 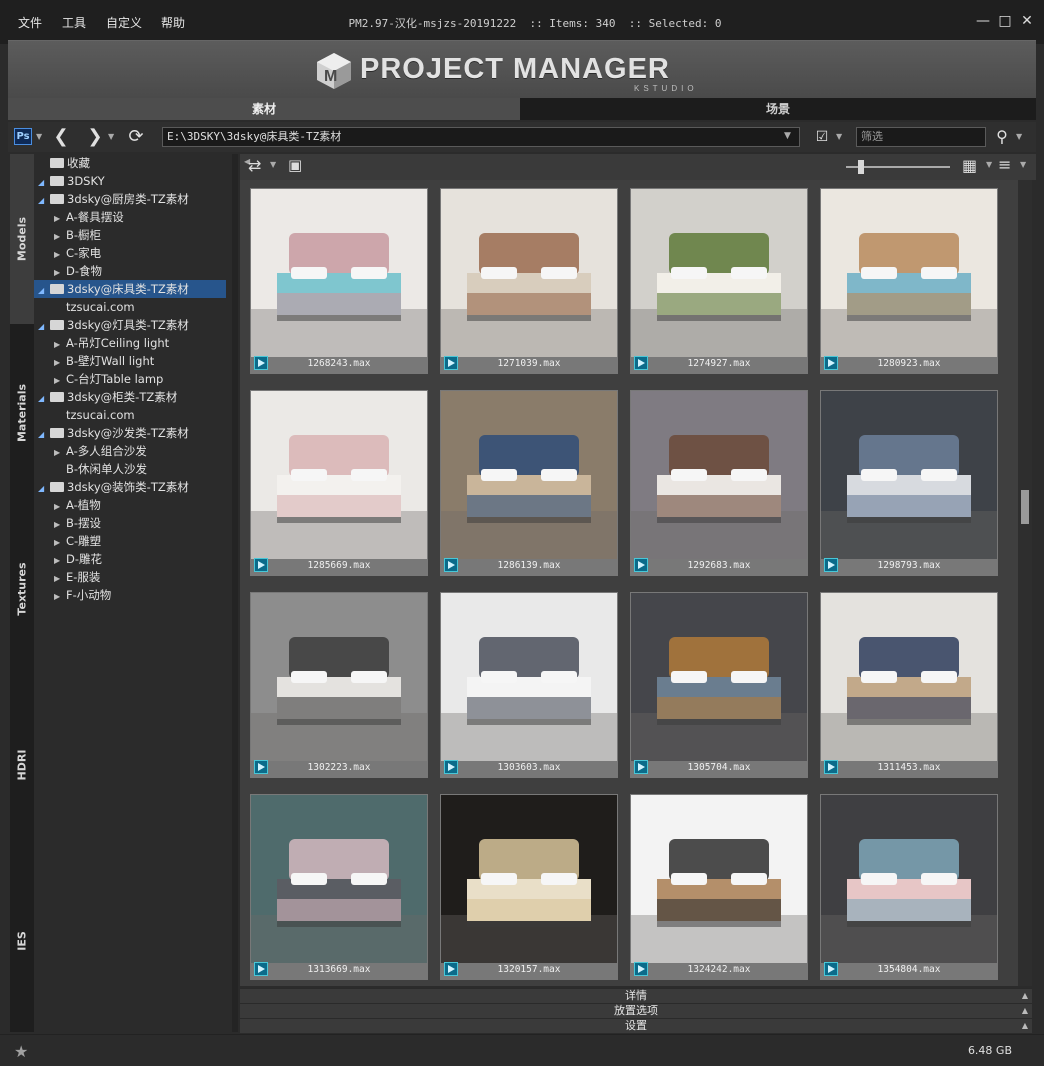 I want to click on tree-node: ▶ D-雕花, so click(x=78, y=559).